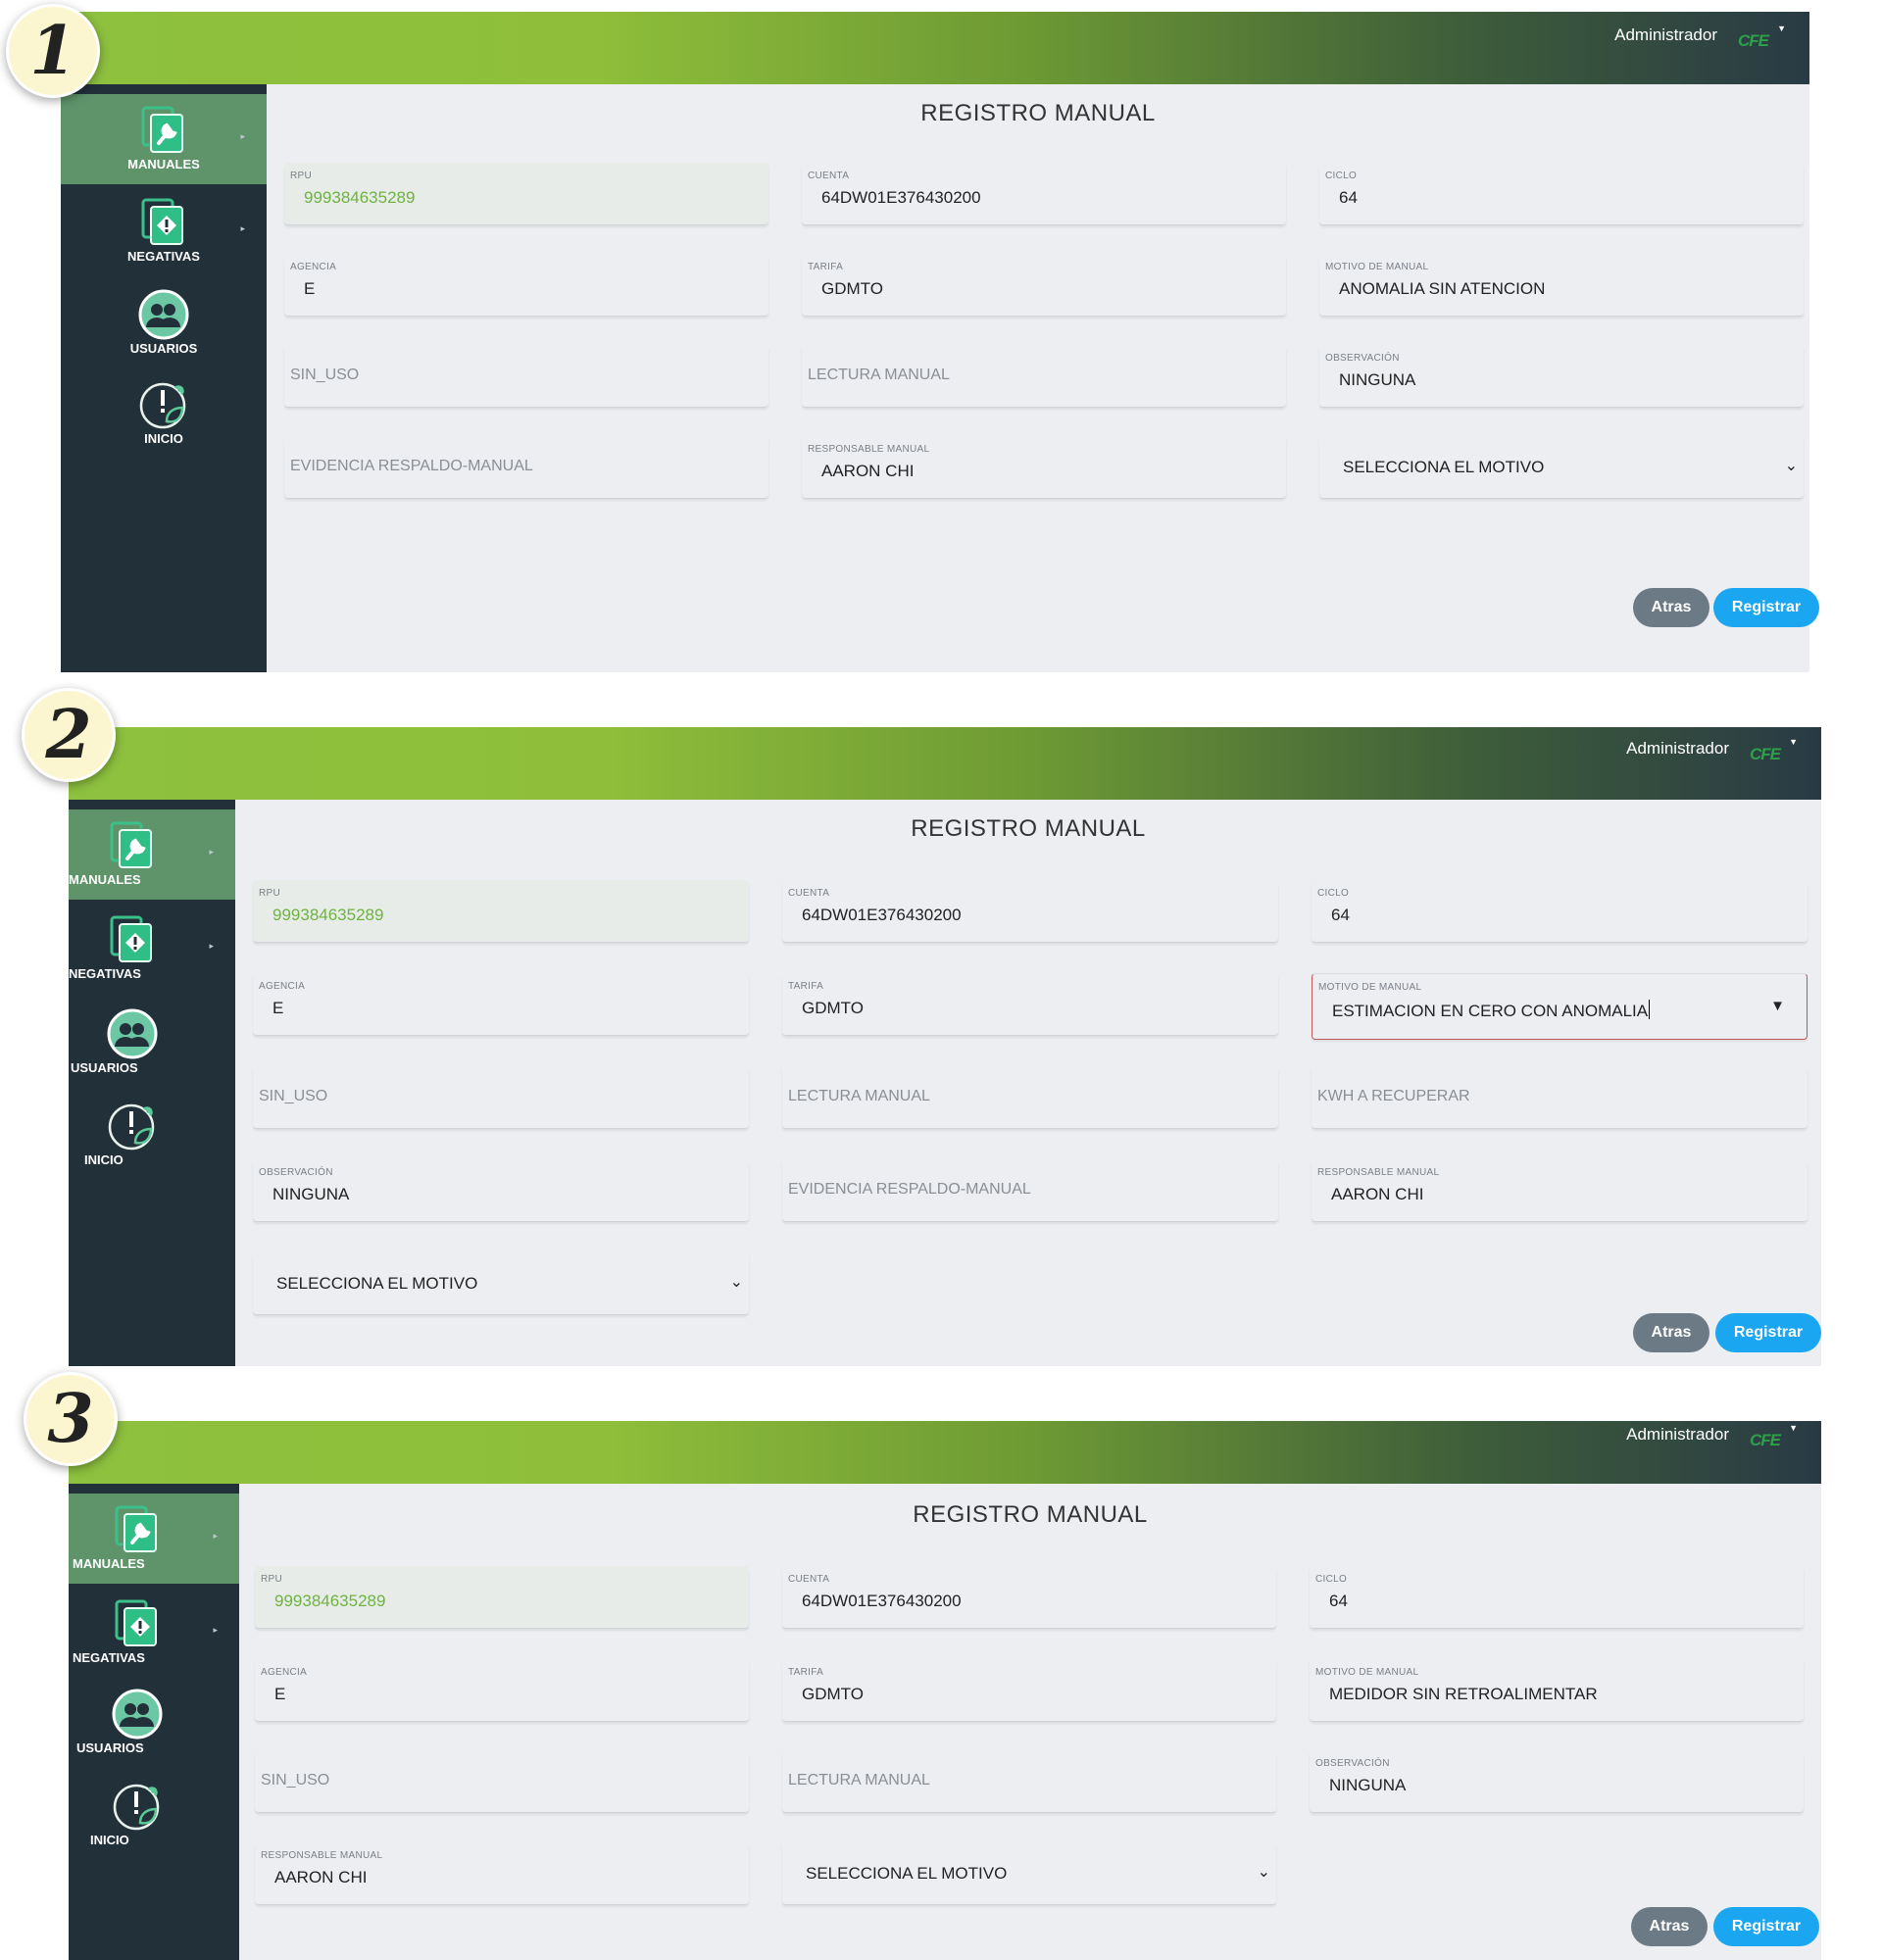 This screenshot has width=1882, height=1960. I want to click on dropdown-arrow-icon: ▼, so click(1778, 1006).